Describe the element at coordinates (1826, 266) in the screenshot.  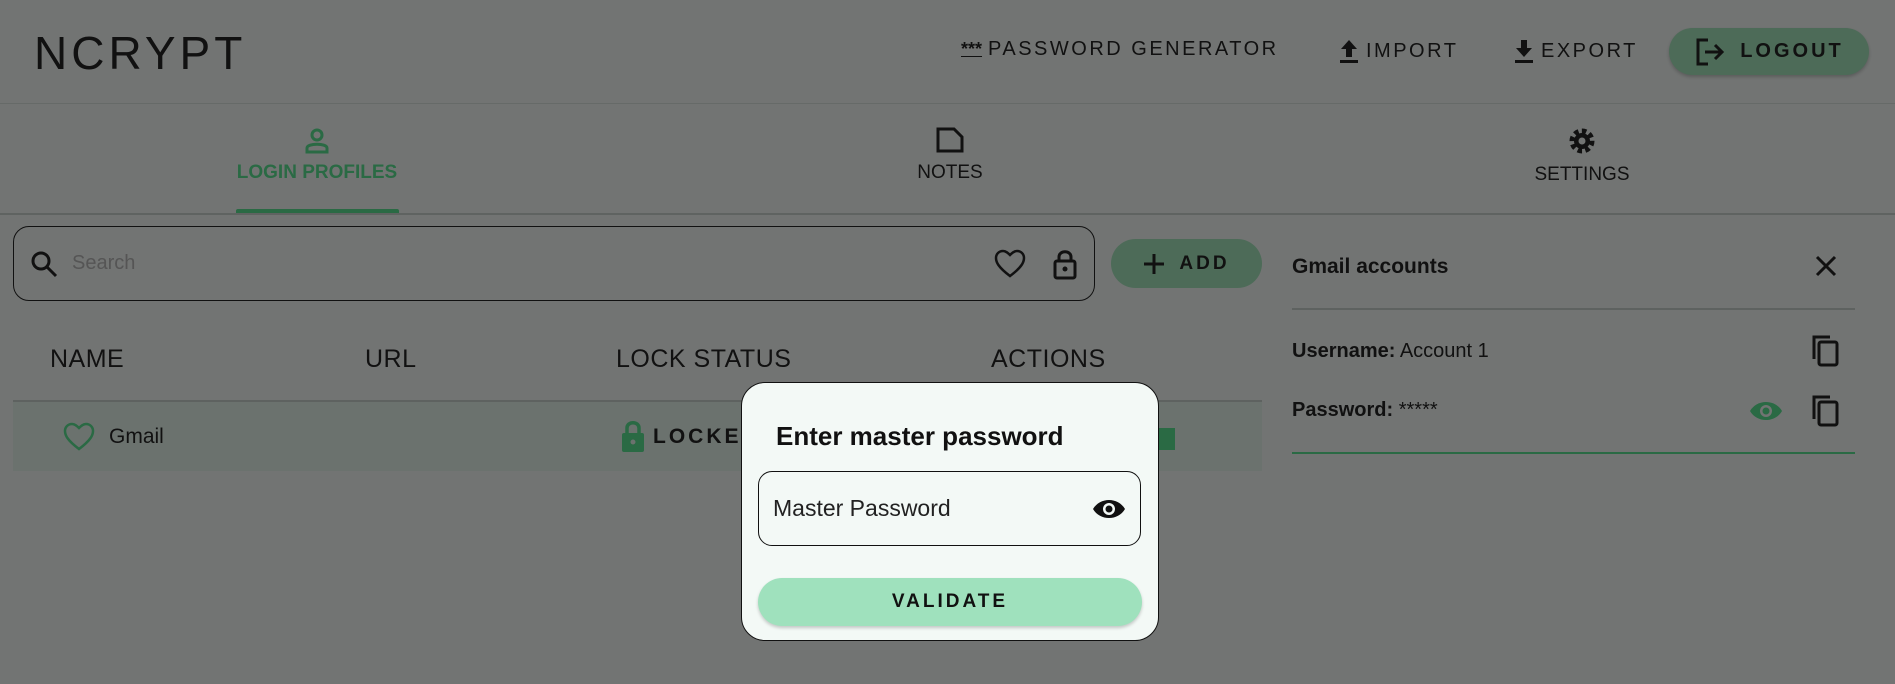
I see `close-icon` at that location.